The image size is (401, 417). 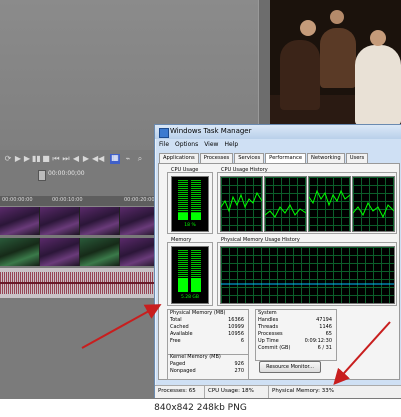 What do you see at coordinates (66, 173) in the screenshot?
I see `timecode-display: 00:00:00;00` at bounding box center [66, 173].